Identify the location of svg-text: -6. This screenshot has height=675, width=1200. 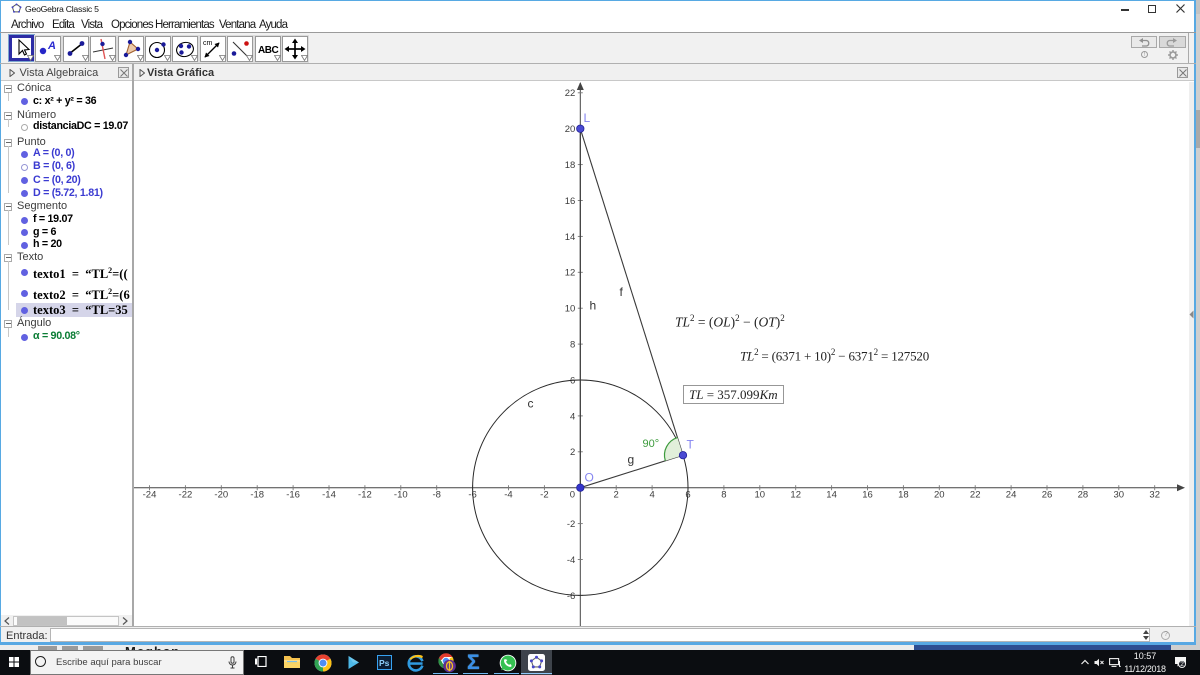
(571, 596).